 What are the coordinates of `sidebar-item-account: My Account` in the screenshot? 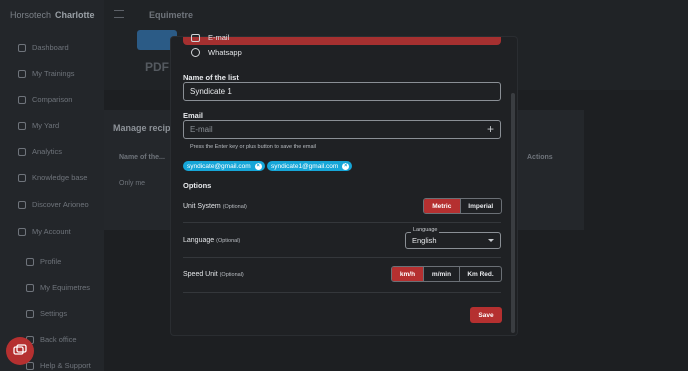 It's located at (44, 231).